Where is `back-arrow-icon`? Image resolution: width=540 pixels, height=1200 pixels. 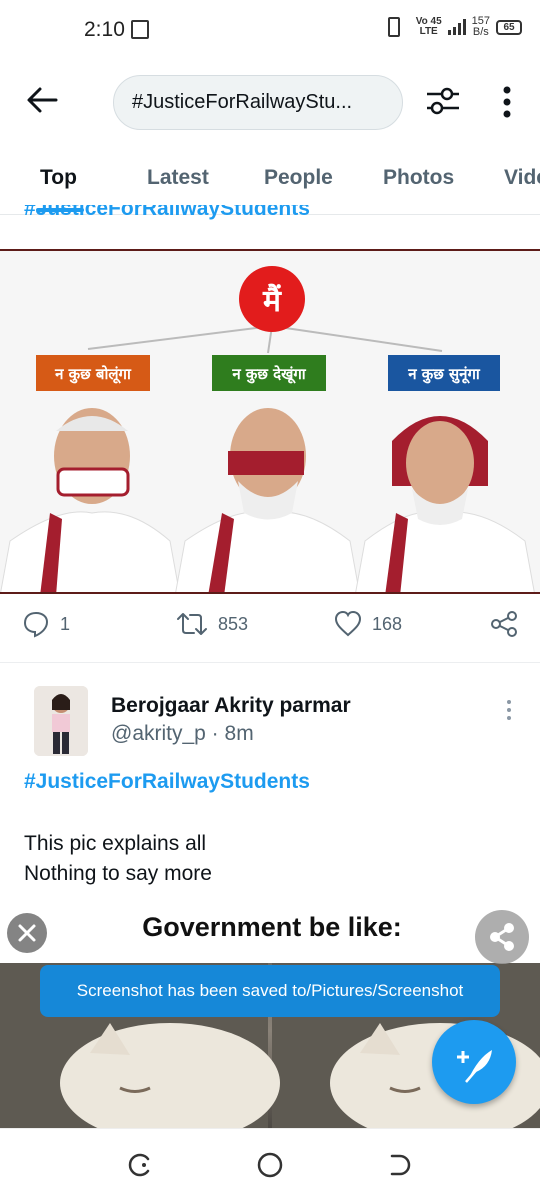 back-arrow-icon is located at coordinates (42, 100).